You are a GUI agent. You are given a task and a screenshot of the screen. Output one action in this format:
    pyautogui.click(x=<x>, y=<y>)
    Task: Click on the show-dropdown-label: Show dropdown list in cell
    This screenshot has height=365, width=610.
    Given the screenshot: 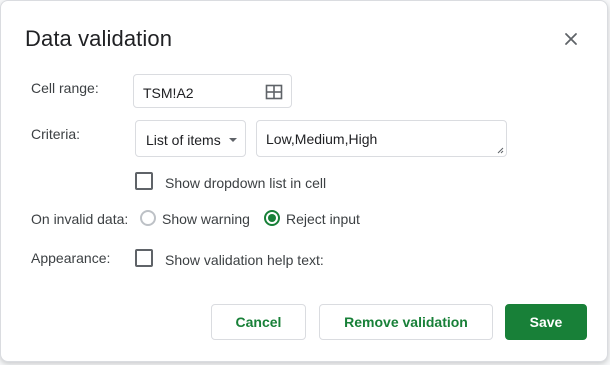 What is the action you would take?
    pyautogui.click(x=246, y=183)
    